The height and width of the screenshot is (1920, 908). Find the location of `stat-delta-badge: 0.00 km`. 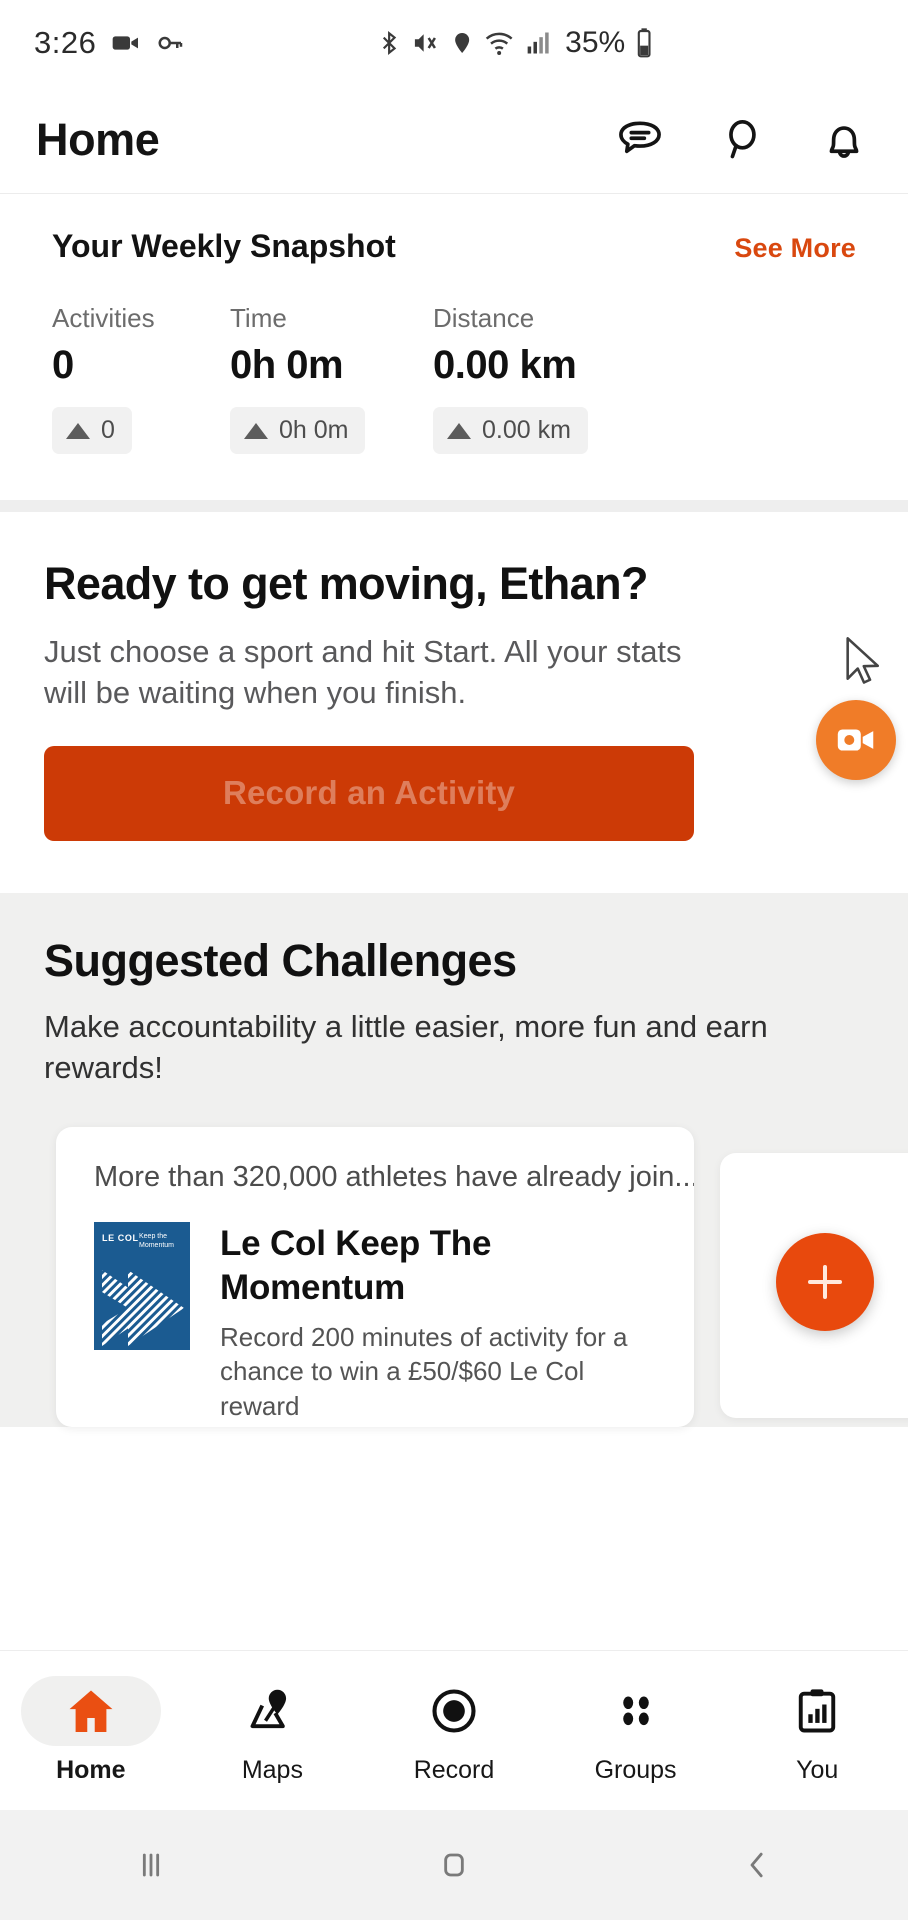

stat-delta-badge: 0.00 km is located at coordinates (510, 430).